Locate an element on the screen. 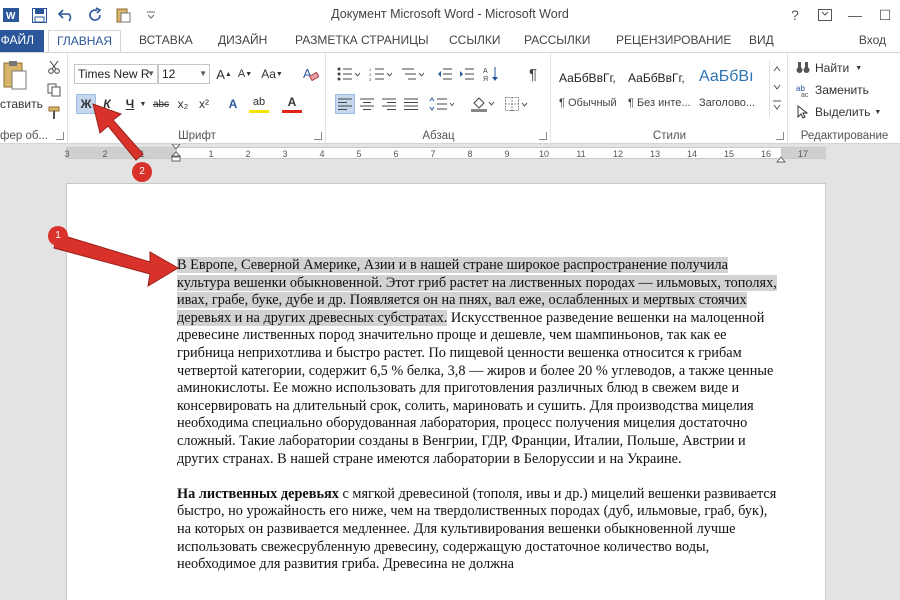  line-spacing-icon is located at coordinates (442, 104).